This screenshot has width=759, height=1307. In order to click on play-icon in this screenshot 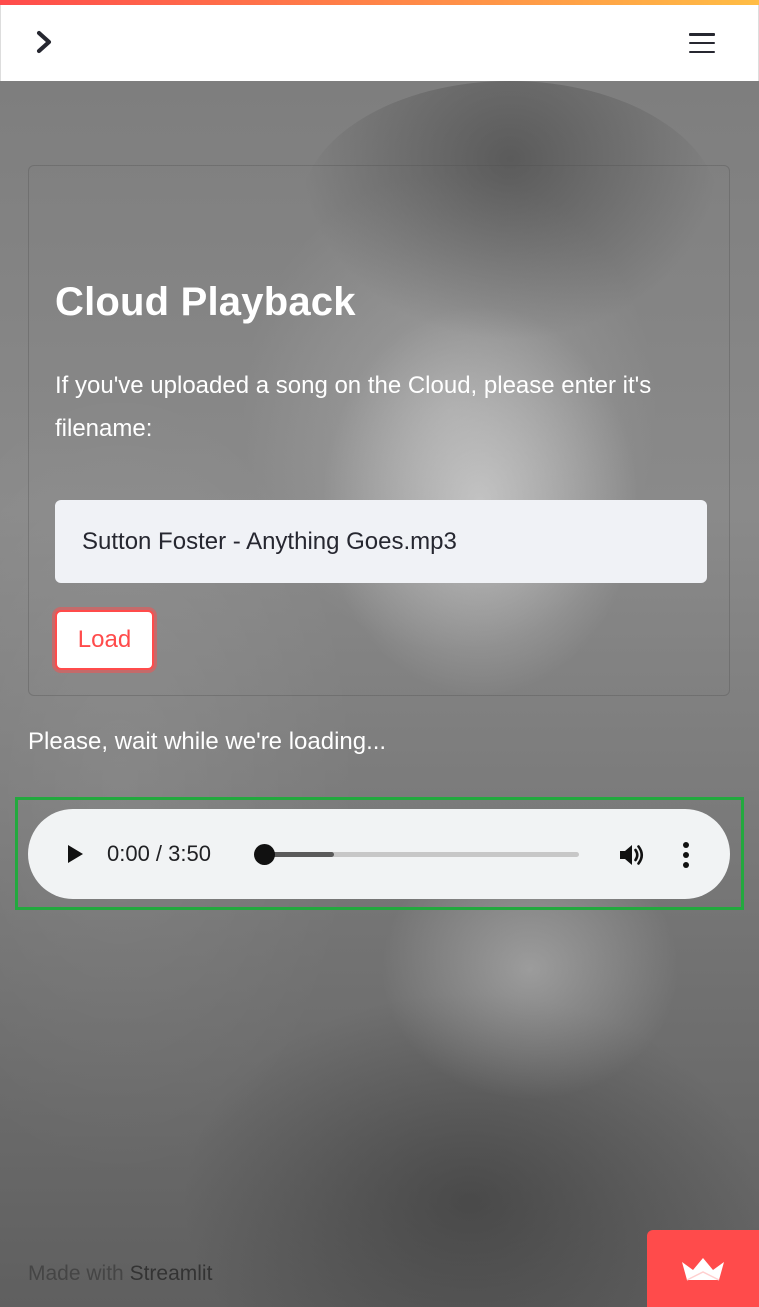, I will do `click(75, 854)`.